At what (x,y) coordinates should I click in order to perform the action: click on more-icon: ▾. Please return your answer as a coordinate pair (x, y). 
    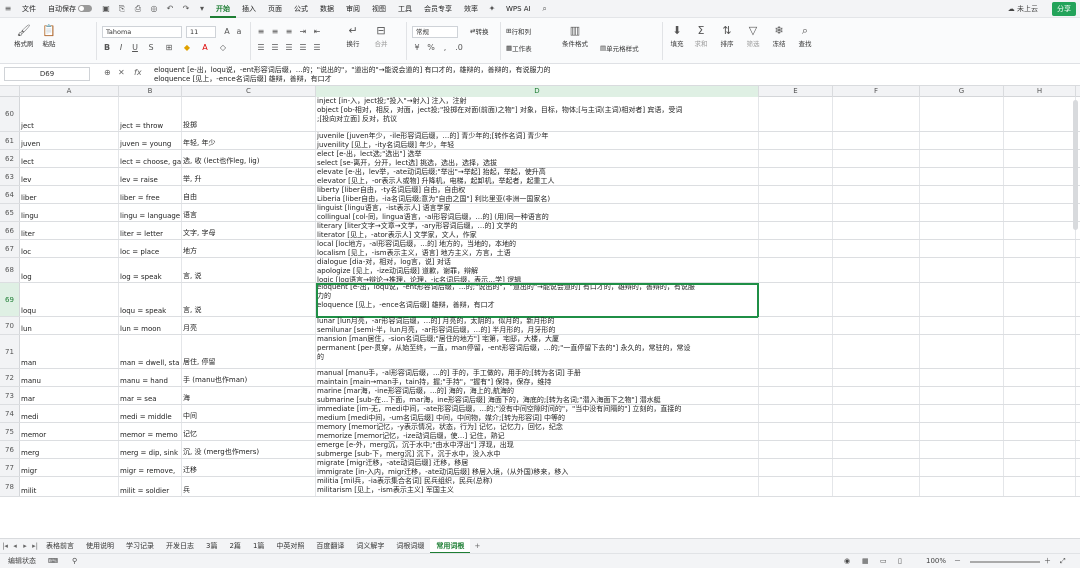
    Looking at the image, I should click on (202, 9).